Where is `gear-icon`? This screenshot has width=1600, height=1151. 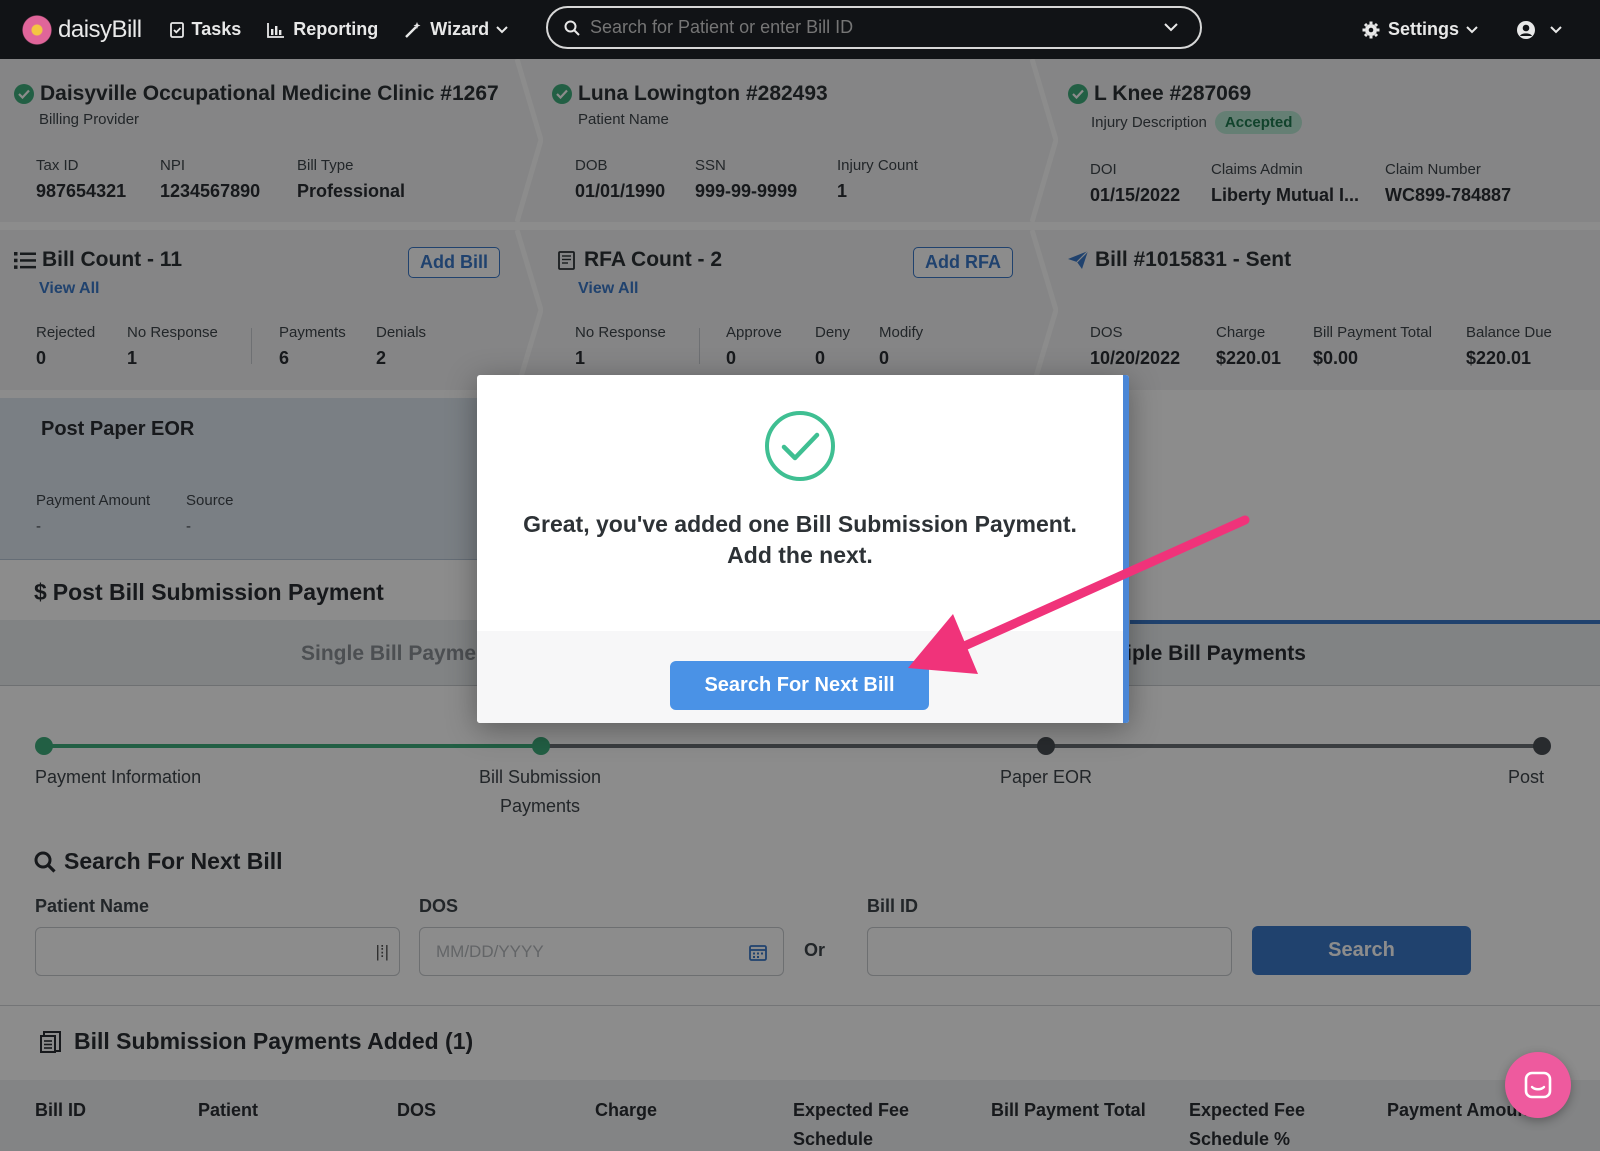 gear-icon is located at coordinates (1371, 29).